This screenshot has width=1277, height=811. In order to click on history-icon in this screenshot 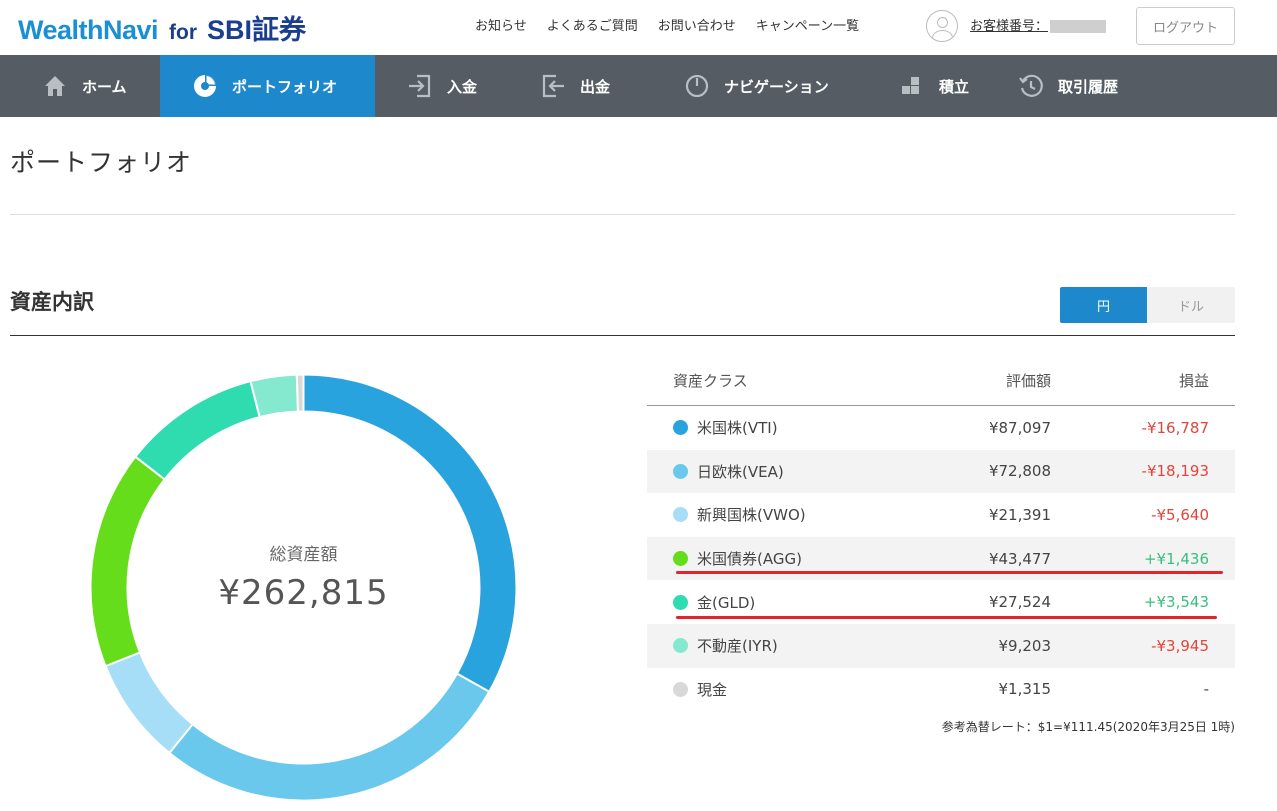, I will do `click(1031, 85)`.